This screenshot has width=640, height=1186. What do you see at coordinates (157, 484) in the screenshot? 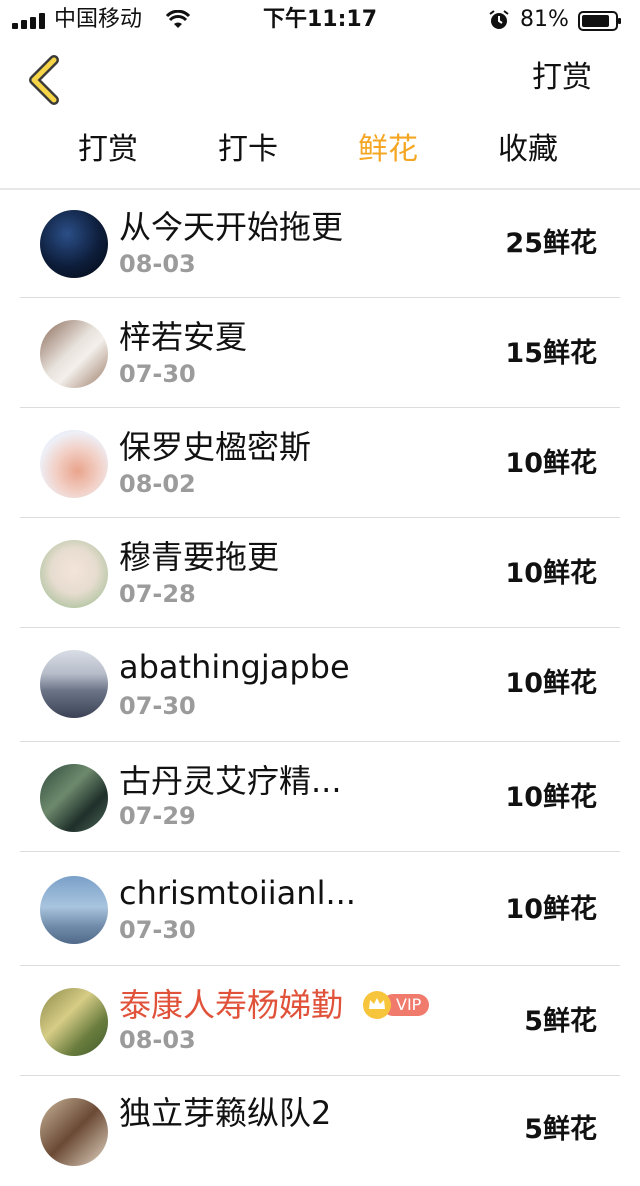
I see `record-date: 08-02` at bounding box center [157, 484].